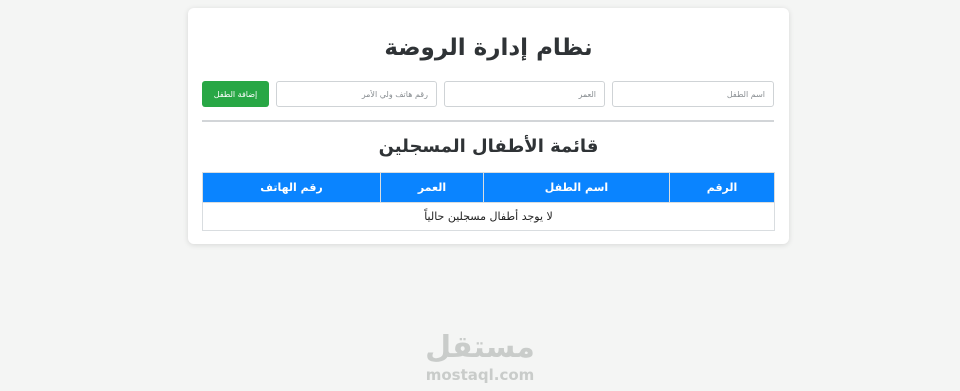  Describe the element at coordinates (488, 48) in the screenshot. I see `page-title: نظام إدارة الروضة` at that location.